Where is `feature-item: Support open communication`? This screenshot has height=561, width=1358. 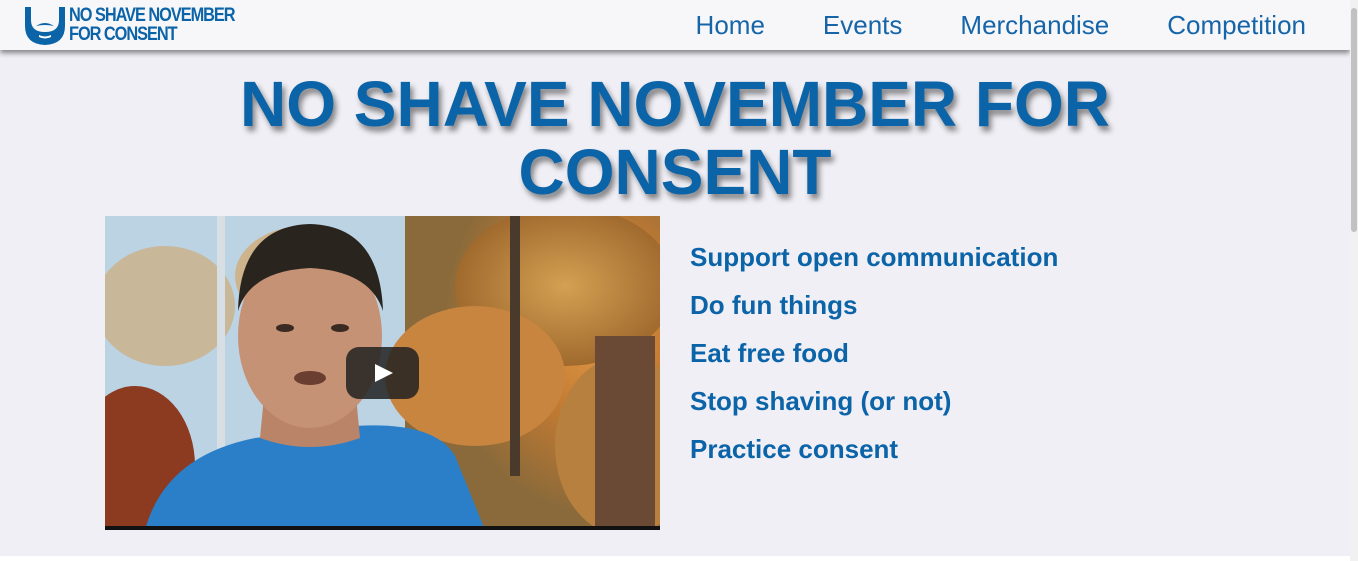
feature-item: Support open communication is located at coordinates (874, 257).